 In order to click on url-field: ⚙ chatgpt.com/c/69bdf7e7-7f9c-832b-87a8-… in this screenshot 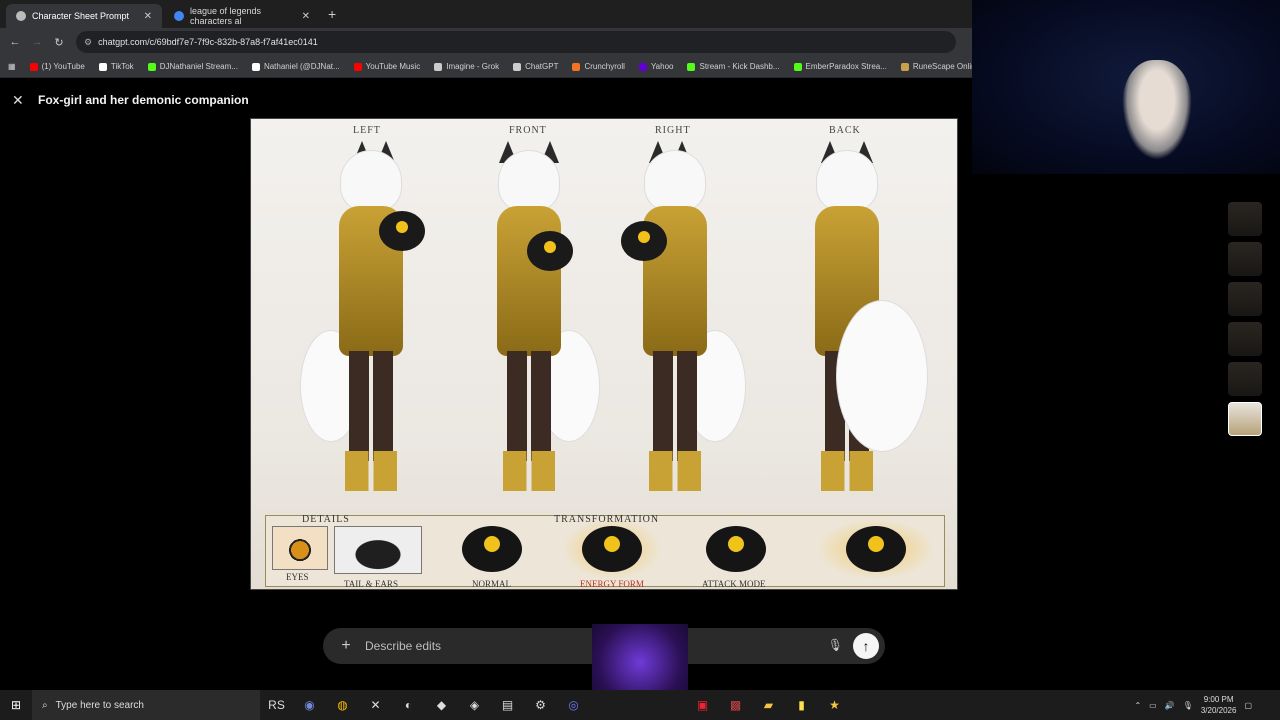, I will do `click(516, 42)`.